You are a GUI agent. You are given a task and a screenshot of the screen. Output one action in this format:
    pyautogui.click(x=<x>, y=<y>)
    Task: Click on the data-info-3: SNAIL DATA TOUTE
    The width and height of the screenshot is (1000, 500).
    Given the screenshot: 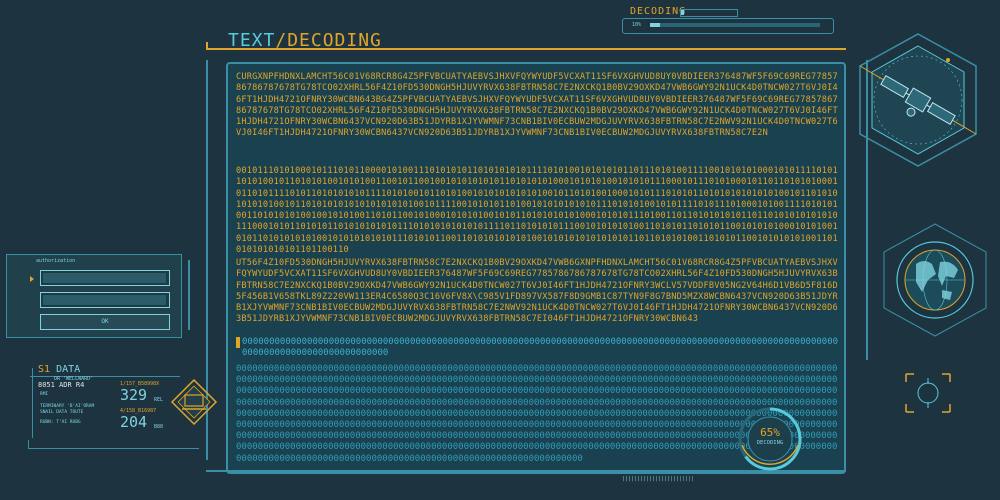 What is the action you would take?
    pyautogui.click(x=62, y=412)
    